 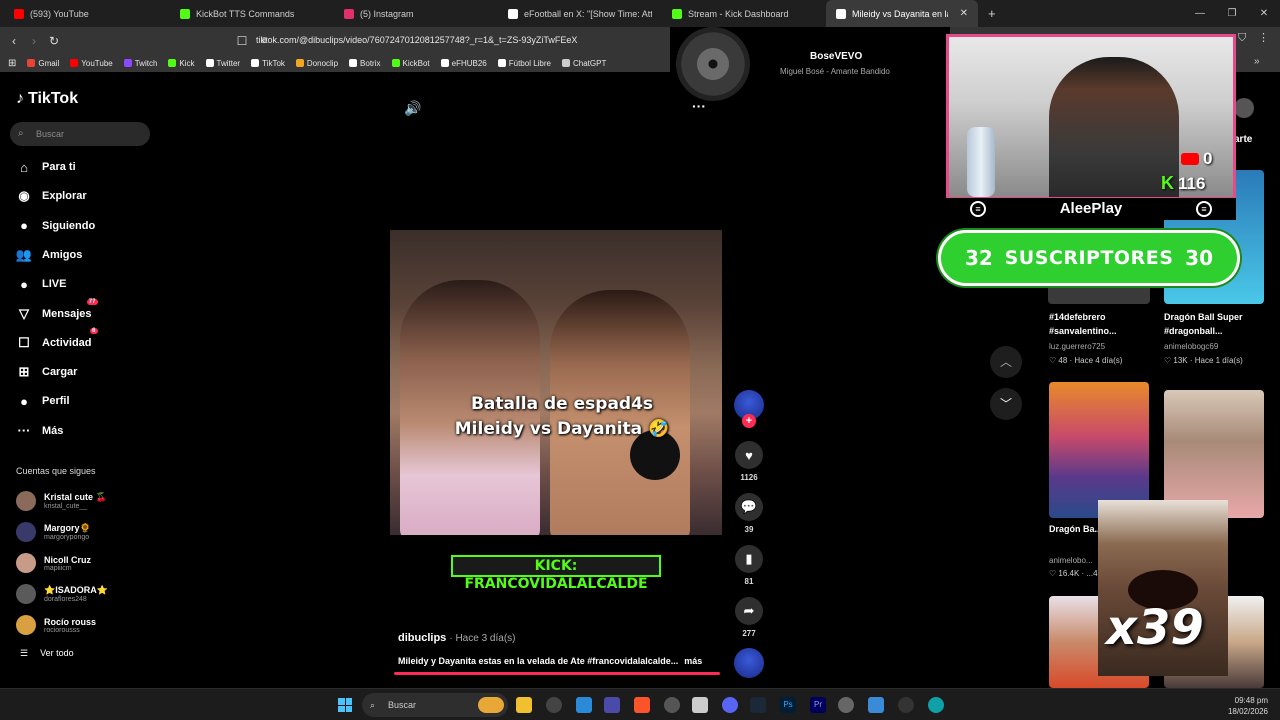 What do you see at coordinates (268, 63) in the screenshot?
I see `bookmark-item: TikTok` at bounding box center [268, 63].